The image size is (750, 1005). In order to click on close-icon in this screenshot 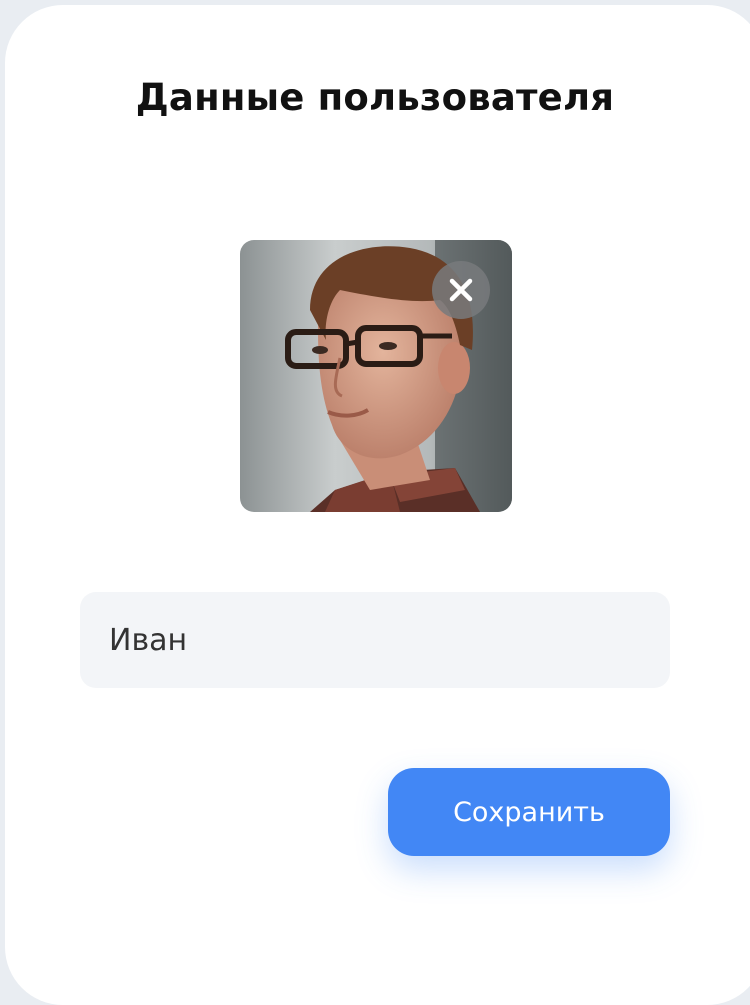, I will do `click(461, 290)`.